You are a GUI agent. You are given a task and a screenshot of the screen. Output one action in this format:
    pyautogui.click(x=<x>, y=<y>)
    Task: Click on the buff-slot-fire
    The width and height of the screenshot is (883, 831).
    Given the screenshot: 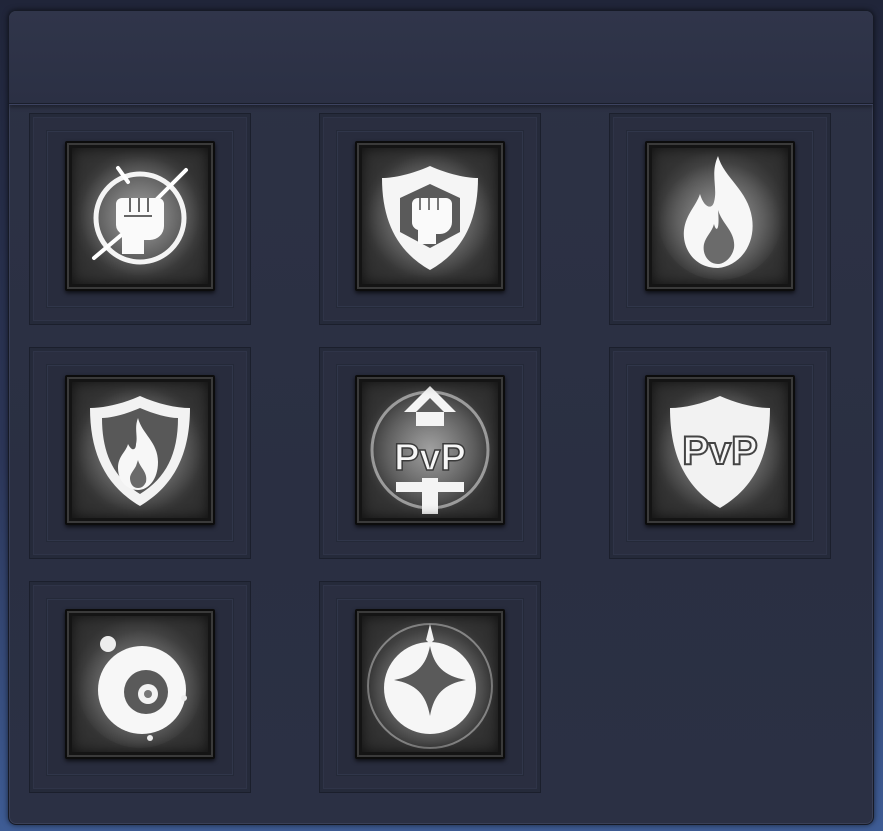 What is the action you would take?
    pyautogui.click(x=720, y=219)
    